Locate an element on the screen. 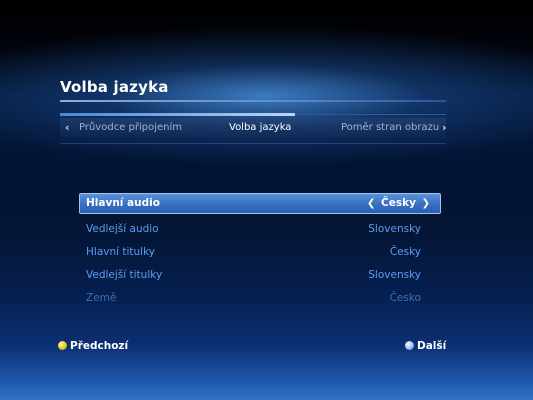 Image resolution: width=533 pixels, height=400 pixels. wizard-progress-bar is located at coordinates (177, 114).